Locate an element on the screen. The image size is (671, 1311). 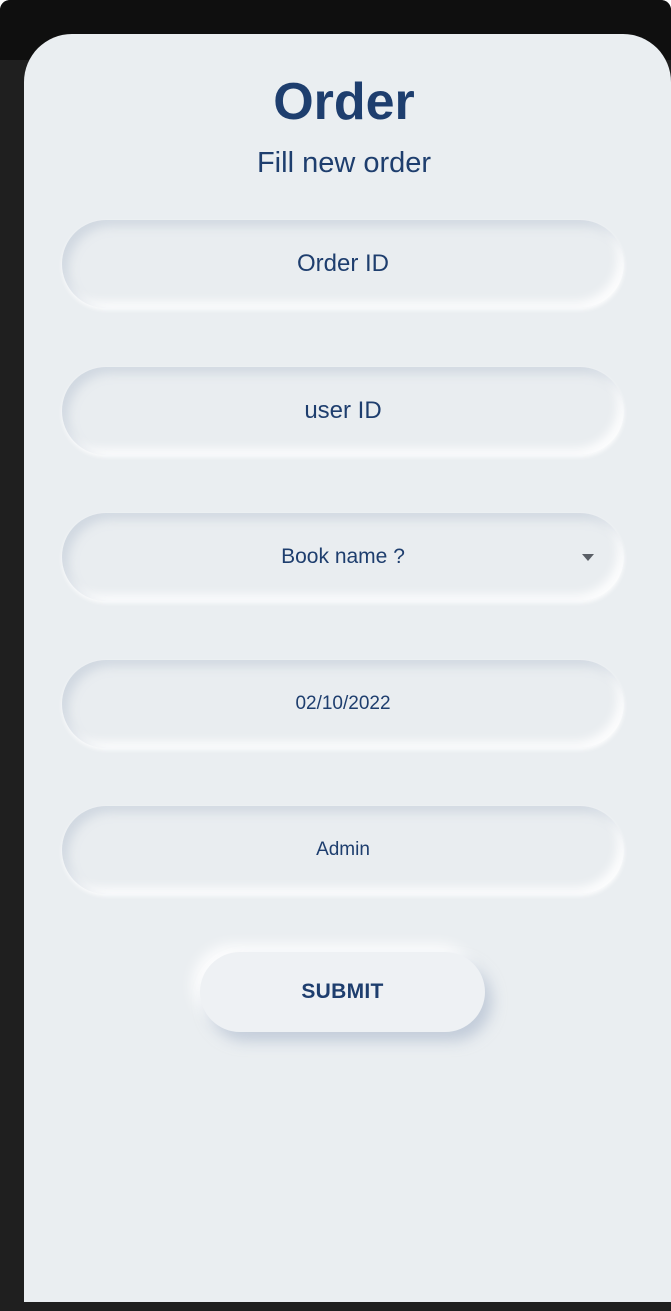
date-field: 02/10/2022 is located at coordinates (343, 704).